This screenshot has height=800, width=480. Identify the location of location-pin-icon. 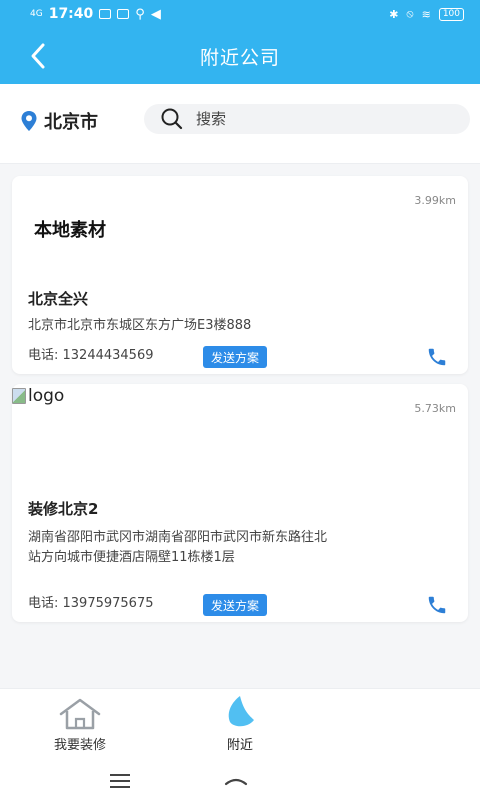
(29, 121).